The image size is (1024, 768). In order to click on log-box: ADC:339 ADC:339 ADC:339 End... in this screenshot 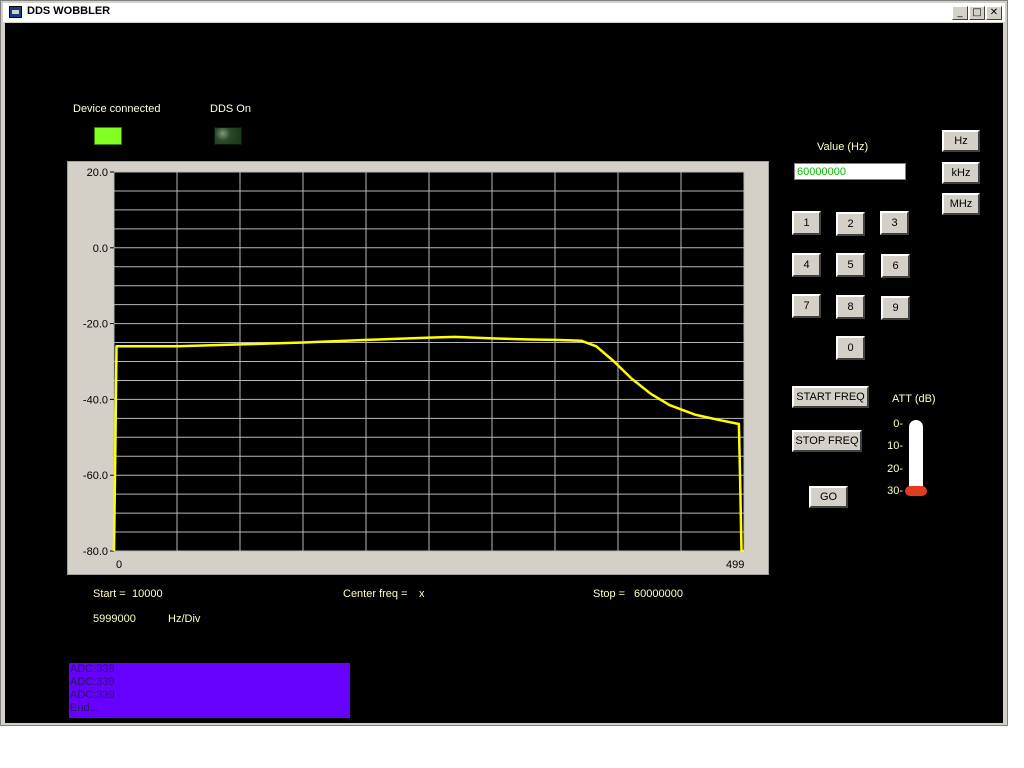, I will do `click(209, 690)`.